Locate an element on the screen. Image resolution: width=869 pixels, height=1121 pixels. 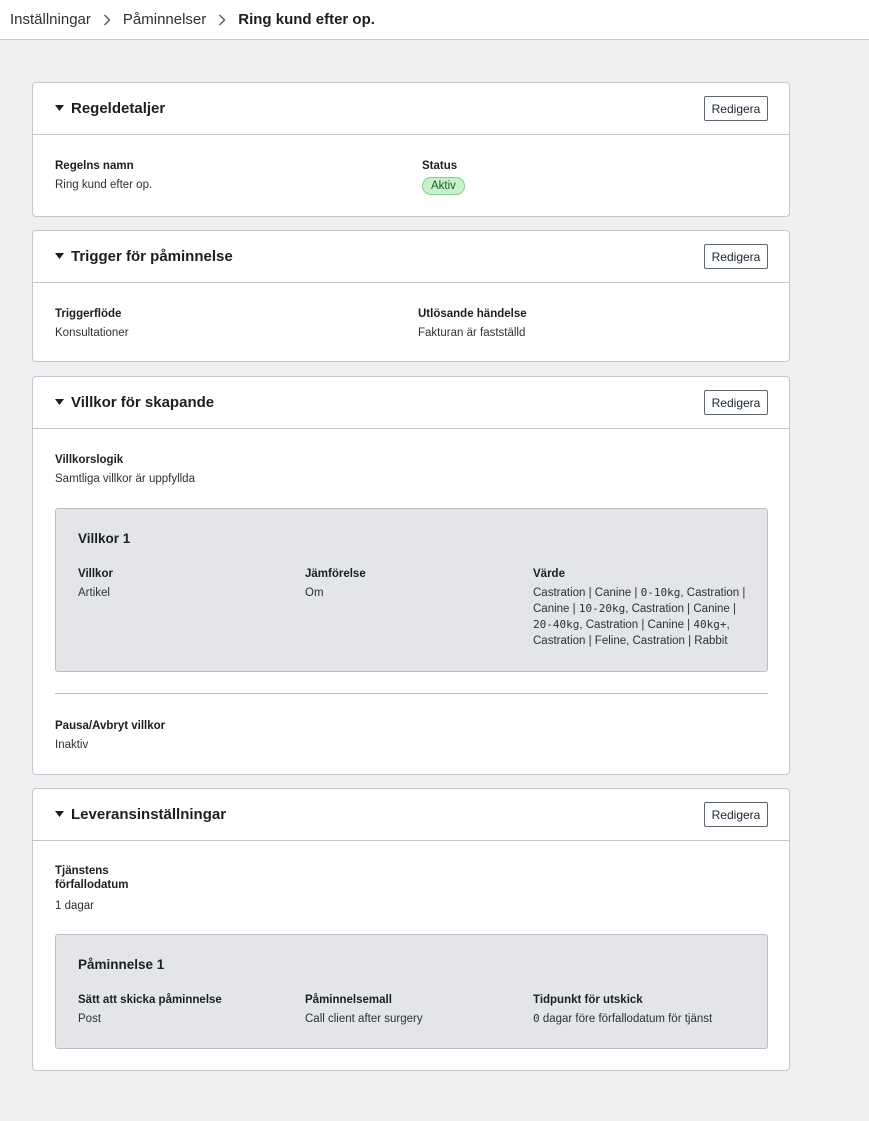
field-label: Påminnelsemall is located at coordinates (348, 1000).